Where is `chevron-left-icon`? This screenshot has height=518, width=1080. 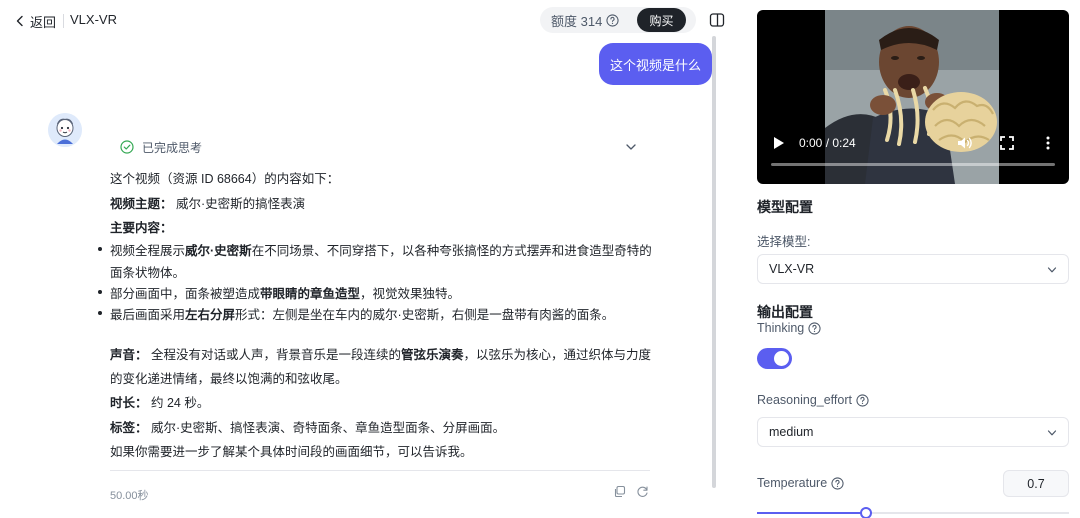
chevron-left-icon is located at coordinates (19, 21).